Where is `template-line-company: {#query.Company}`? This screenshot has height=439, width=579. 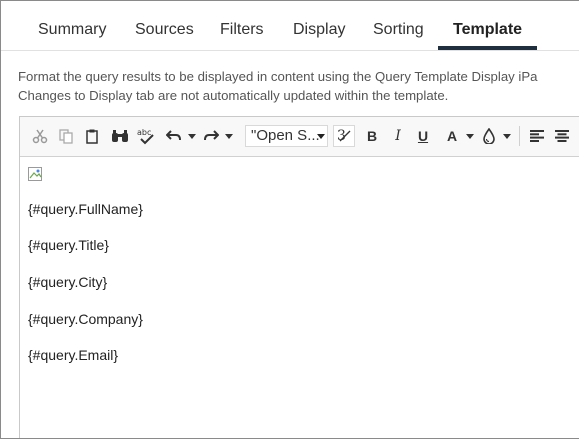 template-line-company: {#query.Company} is located at coordinates (85, 319).